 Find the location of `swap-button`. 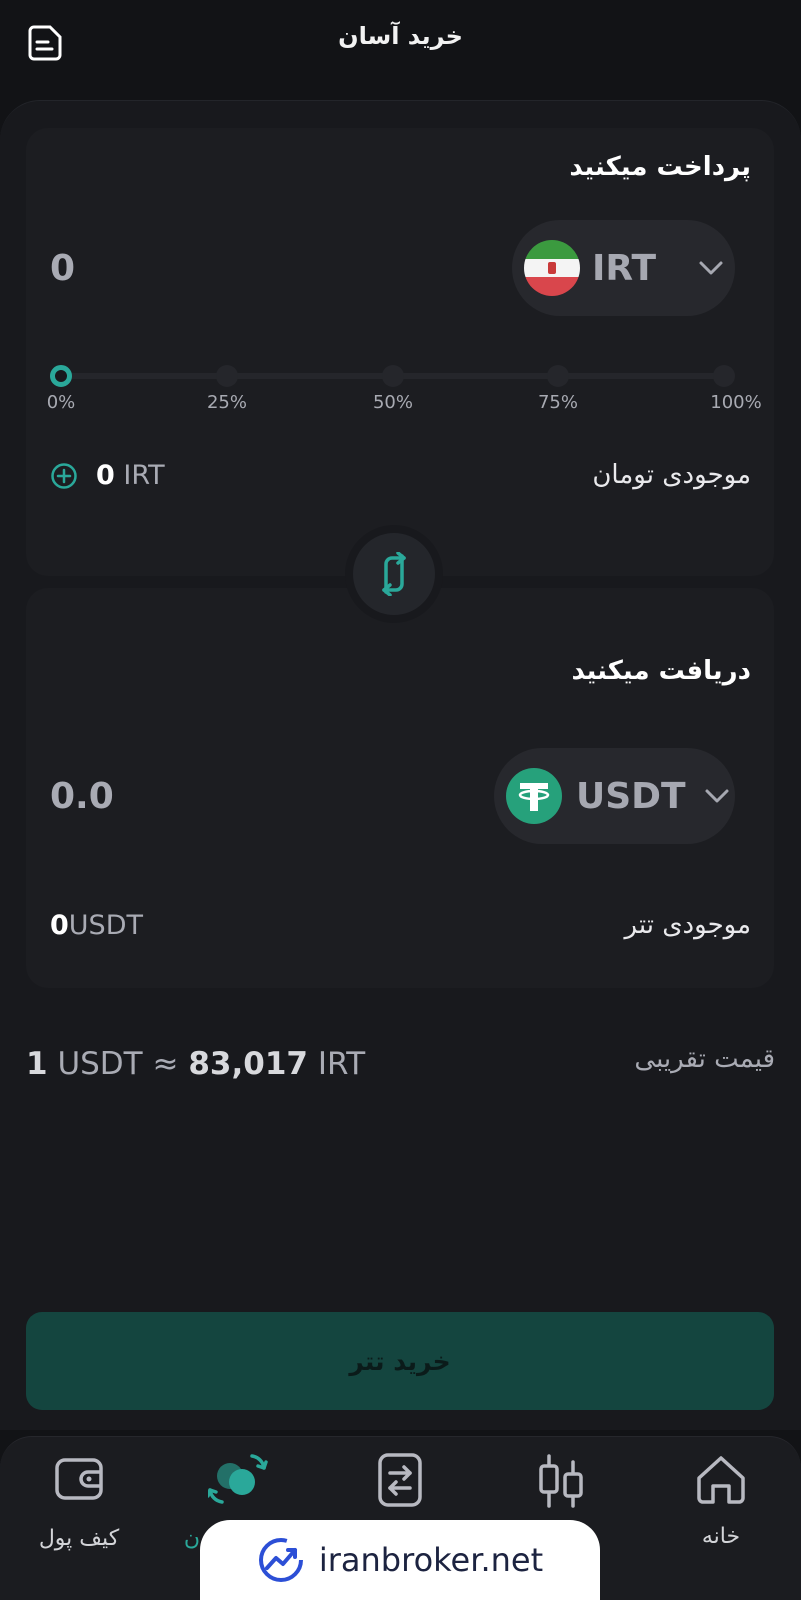

swap-button is located at coordinates (394, 574).